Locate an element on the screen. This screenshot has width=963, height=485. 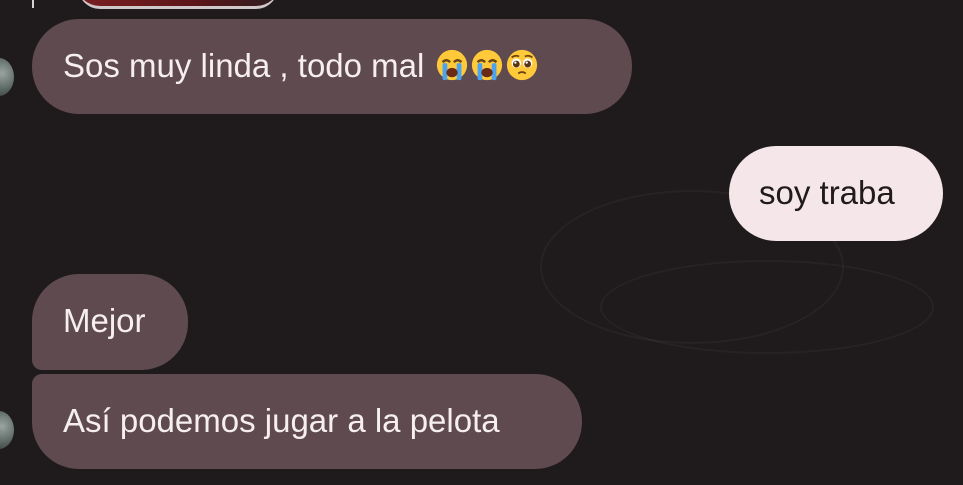
message-text: Así podemos jugar a la pelota is located at coordinates (281, 420).